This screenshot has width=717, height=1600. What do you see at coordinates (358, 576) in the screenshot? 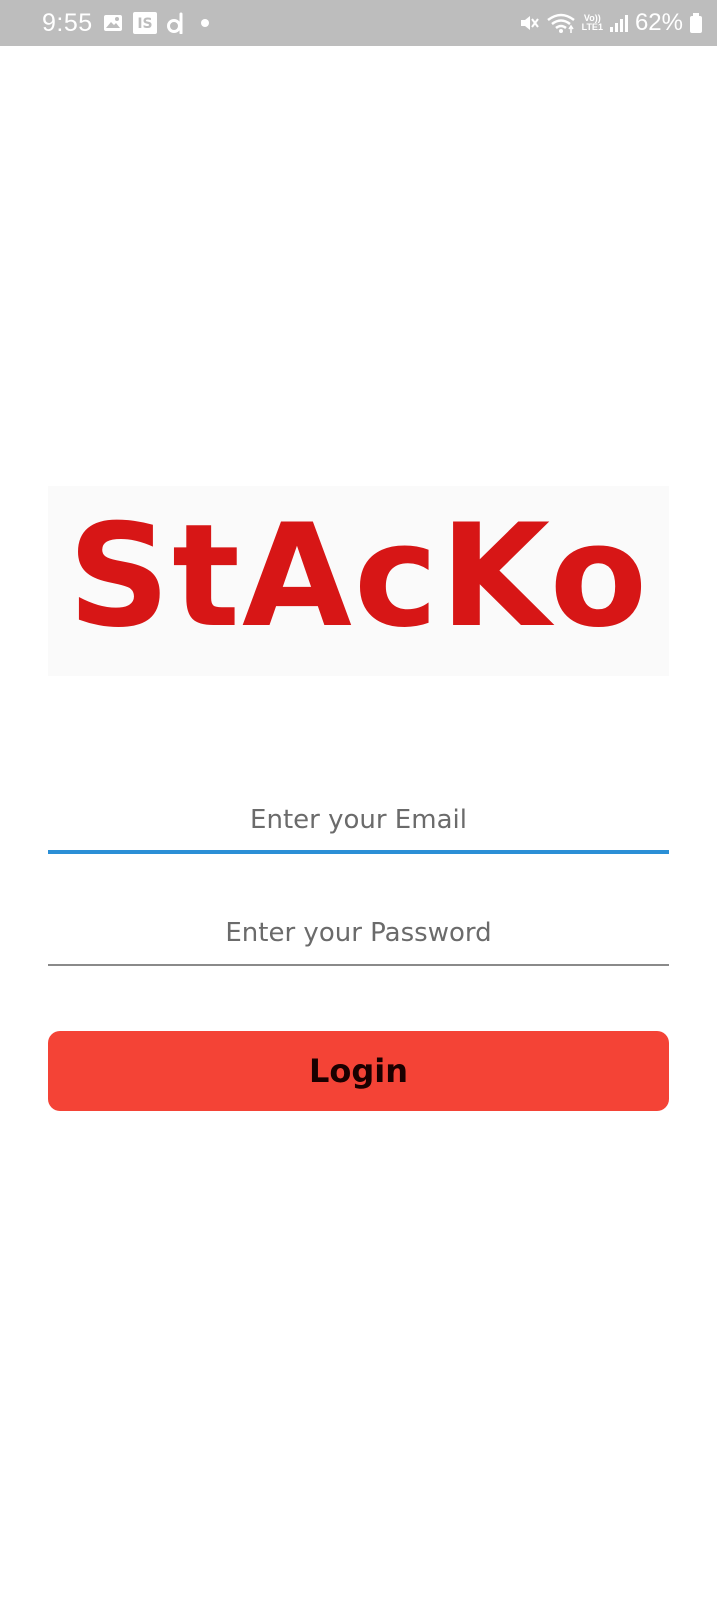
I see `logo-text: StAcKo` at bounding box center [358, 576].